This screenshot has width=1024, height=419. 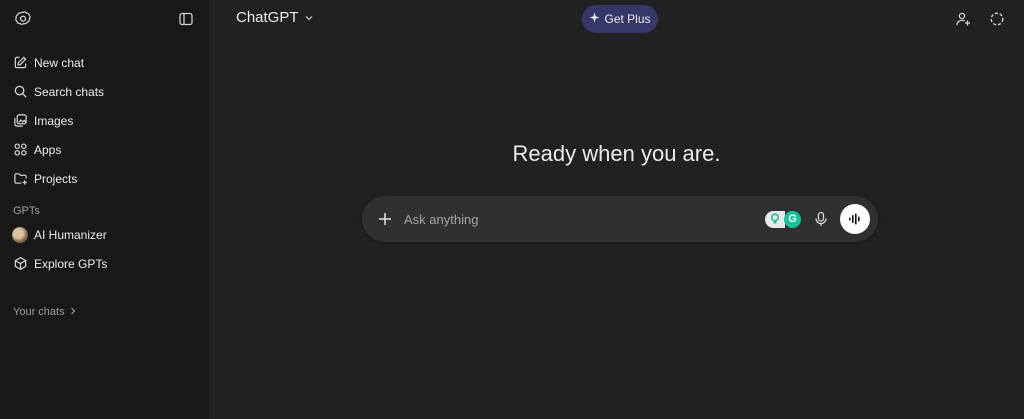 I want to click on voice-mode-button, so click(x=855, y=219).